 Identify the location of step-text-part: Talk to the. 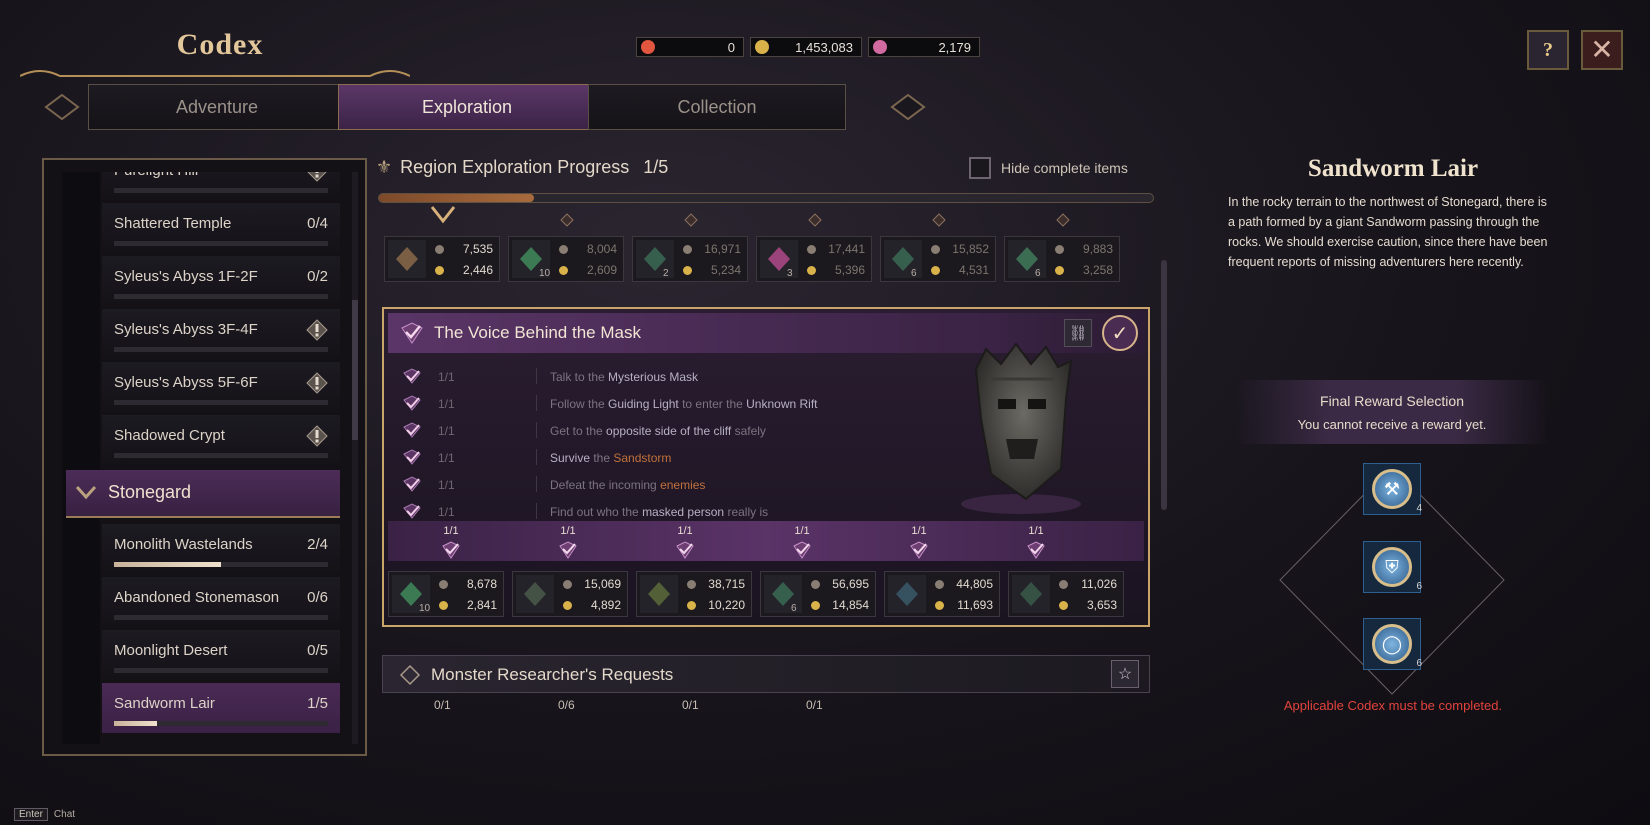
(579, 377).